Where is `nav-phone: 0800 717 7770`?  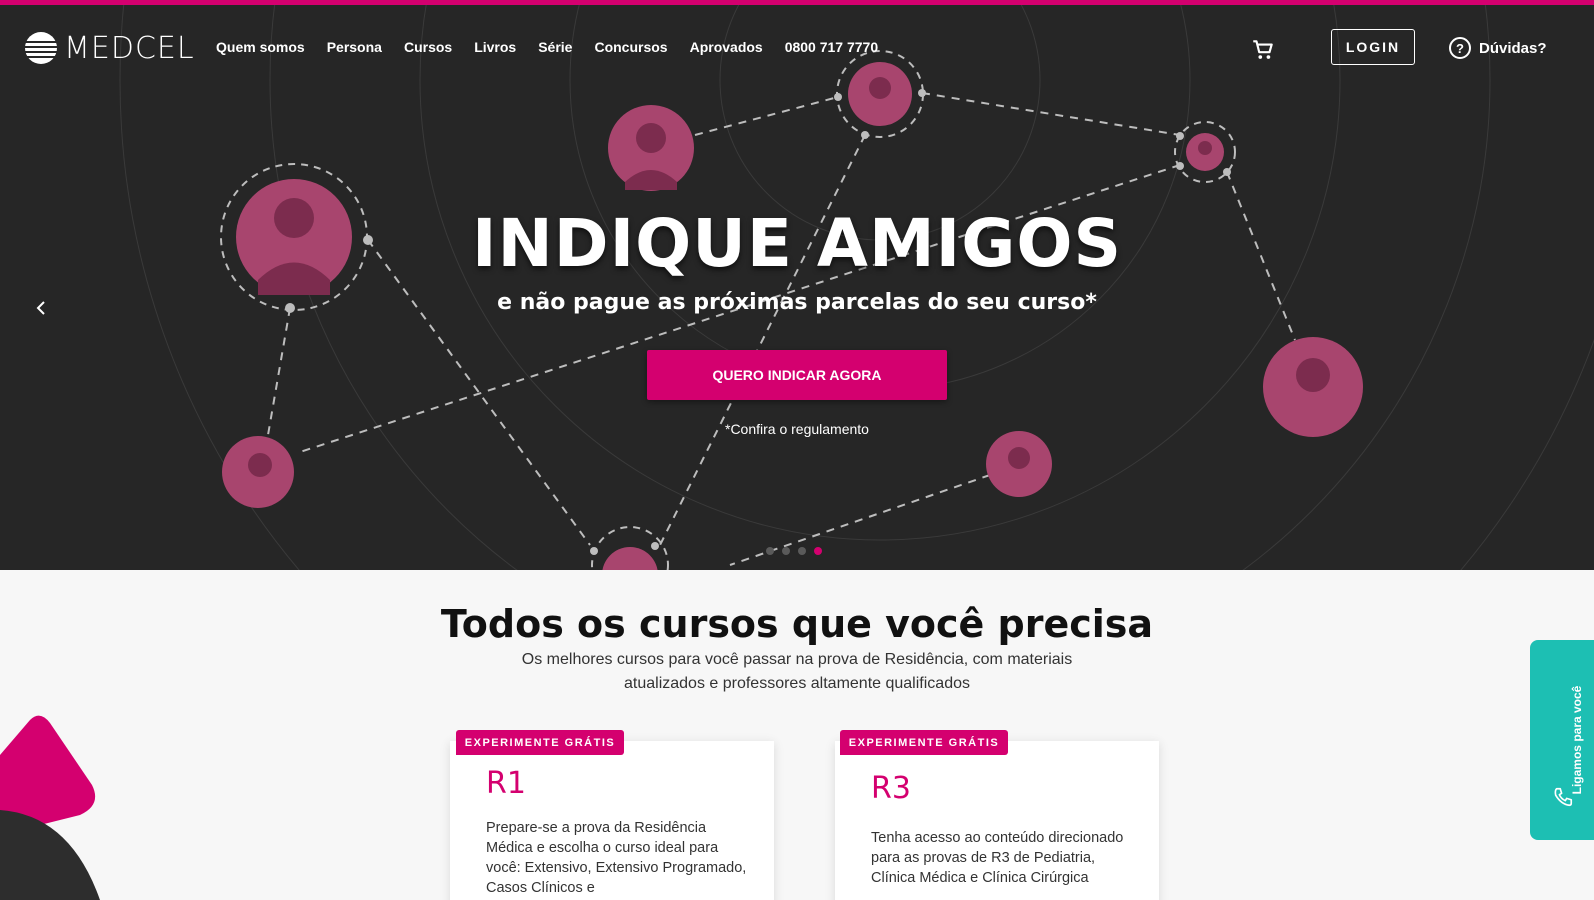
nav-phone: 0800 717 7770 is located at coordinates (831, 47).